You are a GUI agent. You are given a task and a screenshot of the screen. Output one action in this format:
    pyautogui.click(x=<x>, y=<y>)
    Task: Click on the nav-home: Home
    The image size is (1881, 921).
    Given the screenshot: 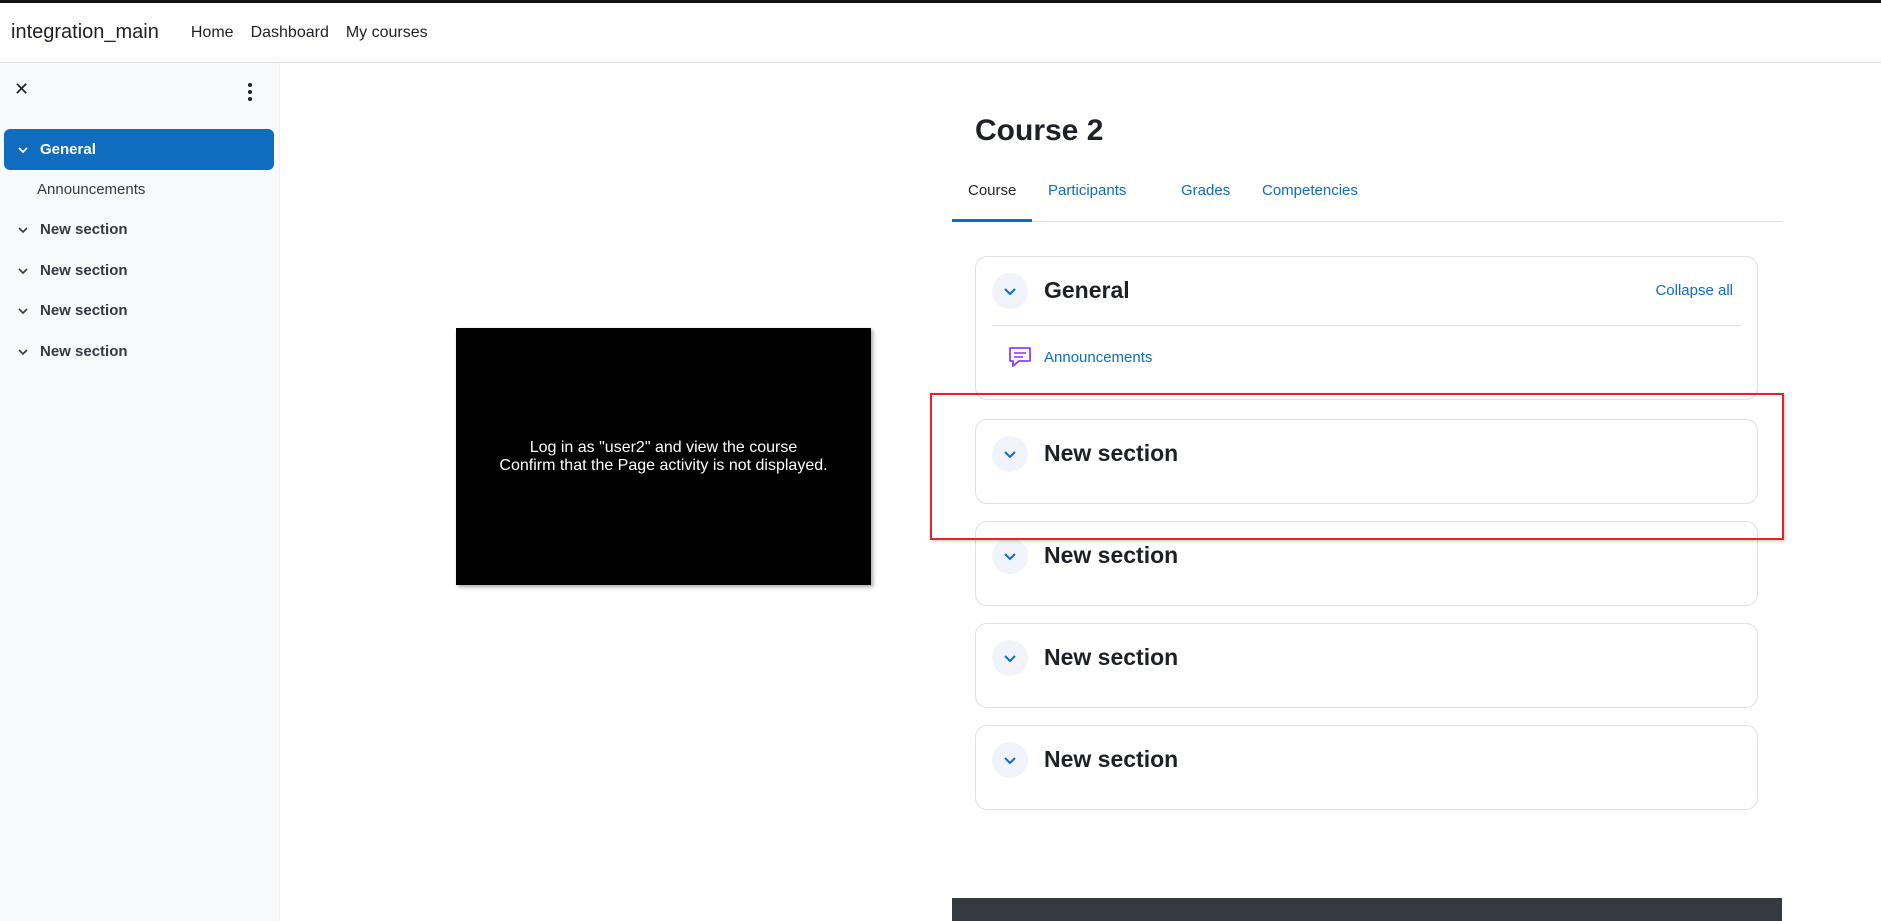 What is the action you would take?
    pyautogui.click(x=212, y=33)
    